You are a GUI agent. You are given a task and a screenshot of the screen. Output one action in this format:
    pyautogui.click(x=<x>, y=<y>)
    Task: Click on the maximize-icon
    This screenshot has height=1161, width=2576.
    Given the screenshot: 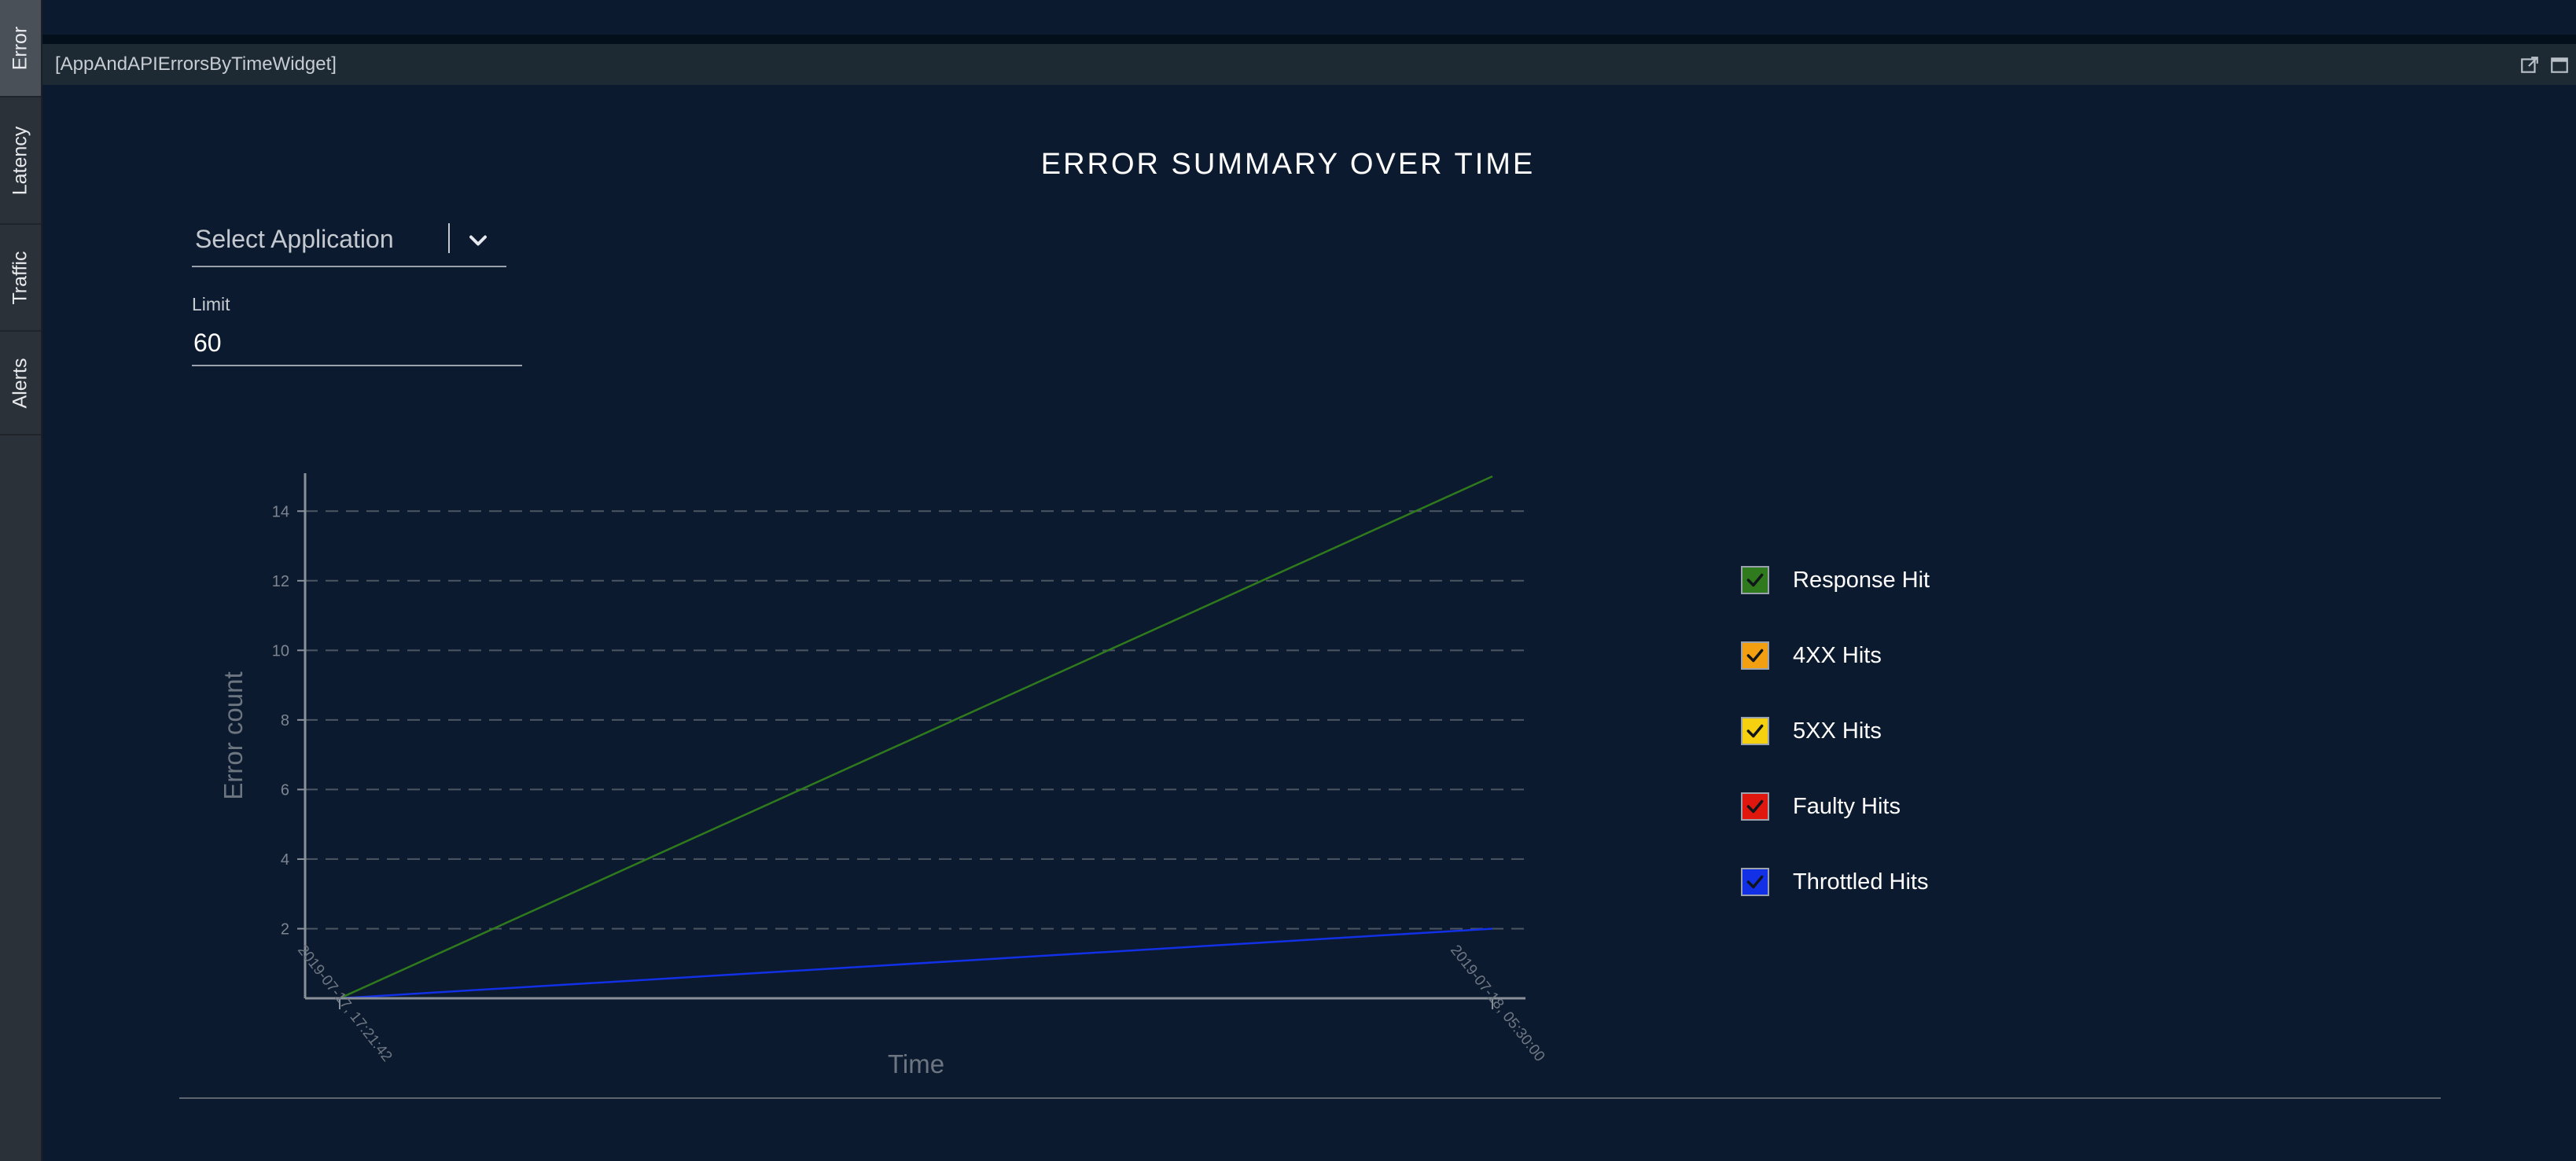 What is the action you would take?
    pyautogui.click(x=2560, y=65)
    